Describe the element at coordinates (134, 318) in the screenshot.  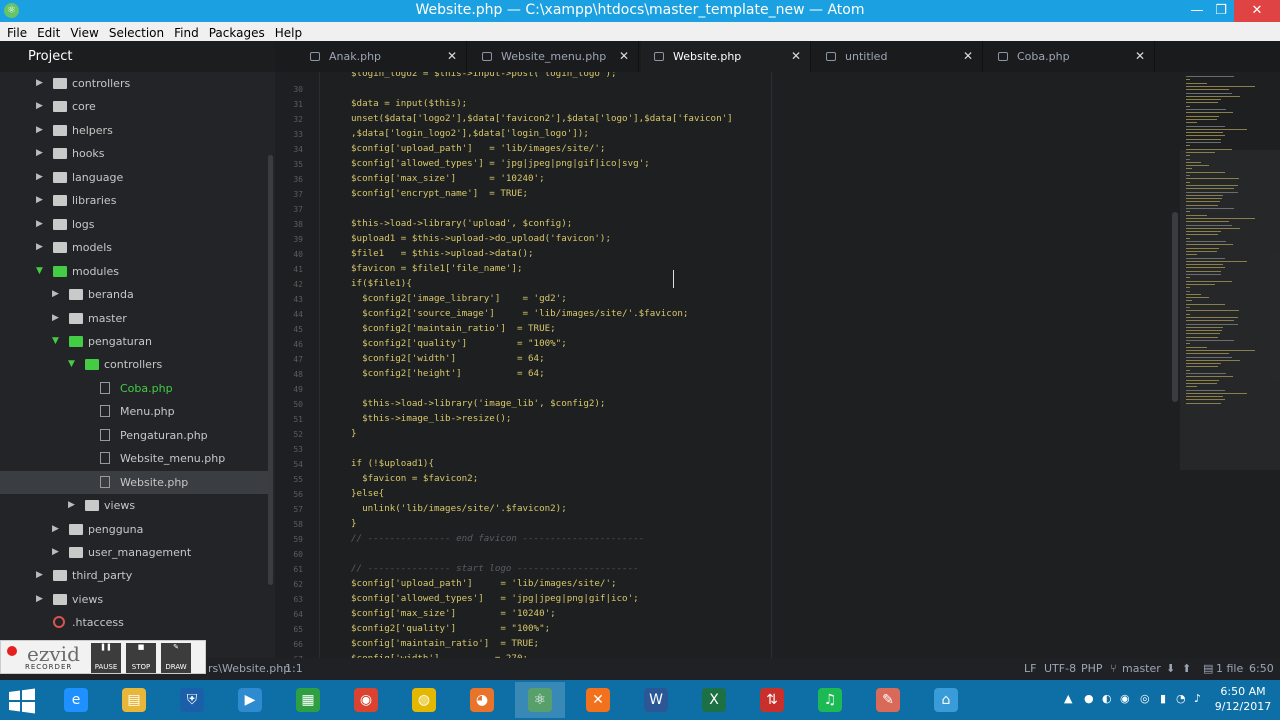
I see `tree-item: ▶ master` at that location.